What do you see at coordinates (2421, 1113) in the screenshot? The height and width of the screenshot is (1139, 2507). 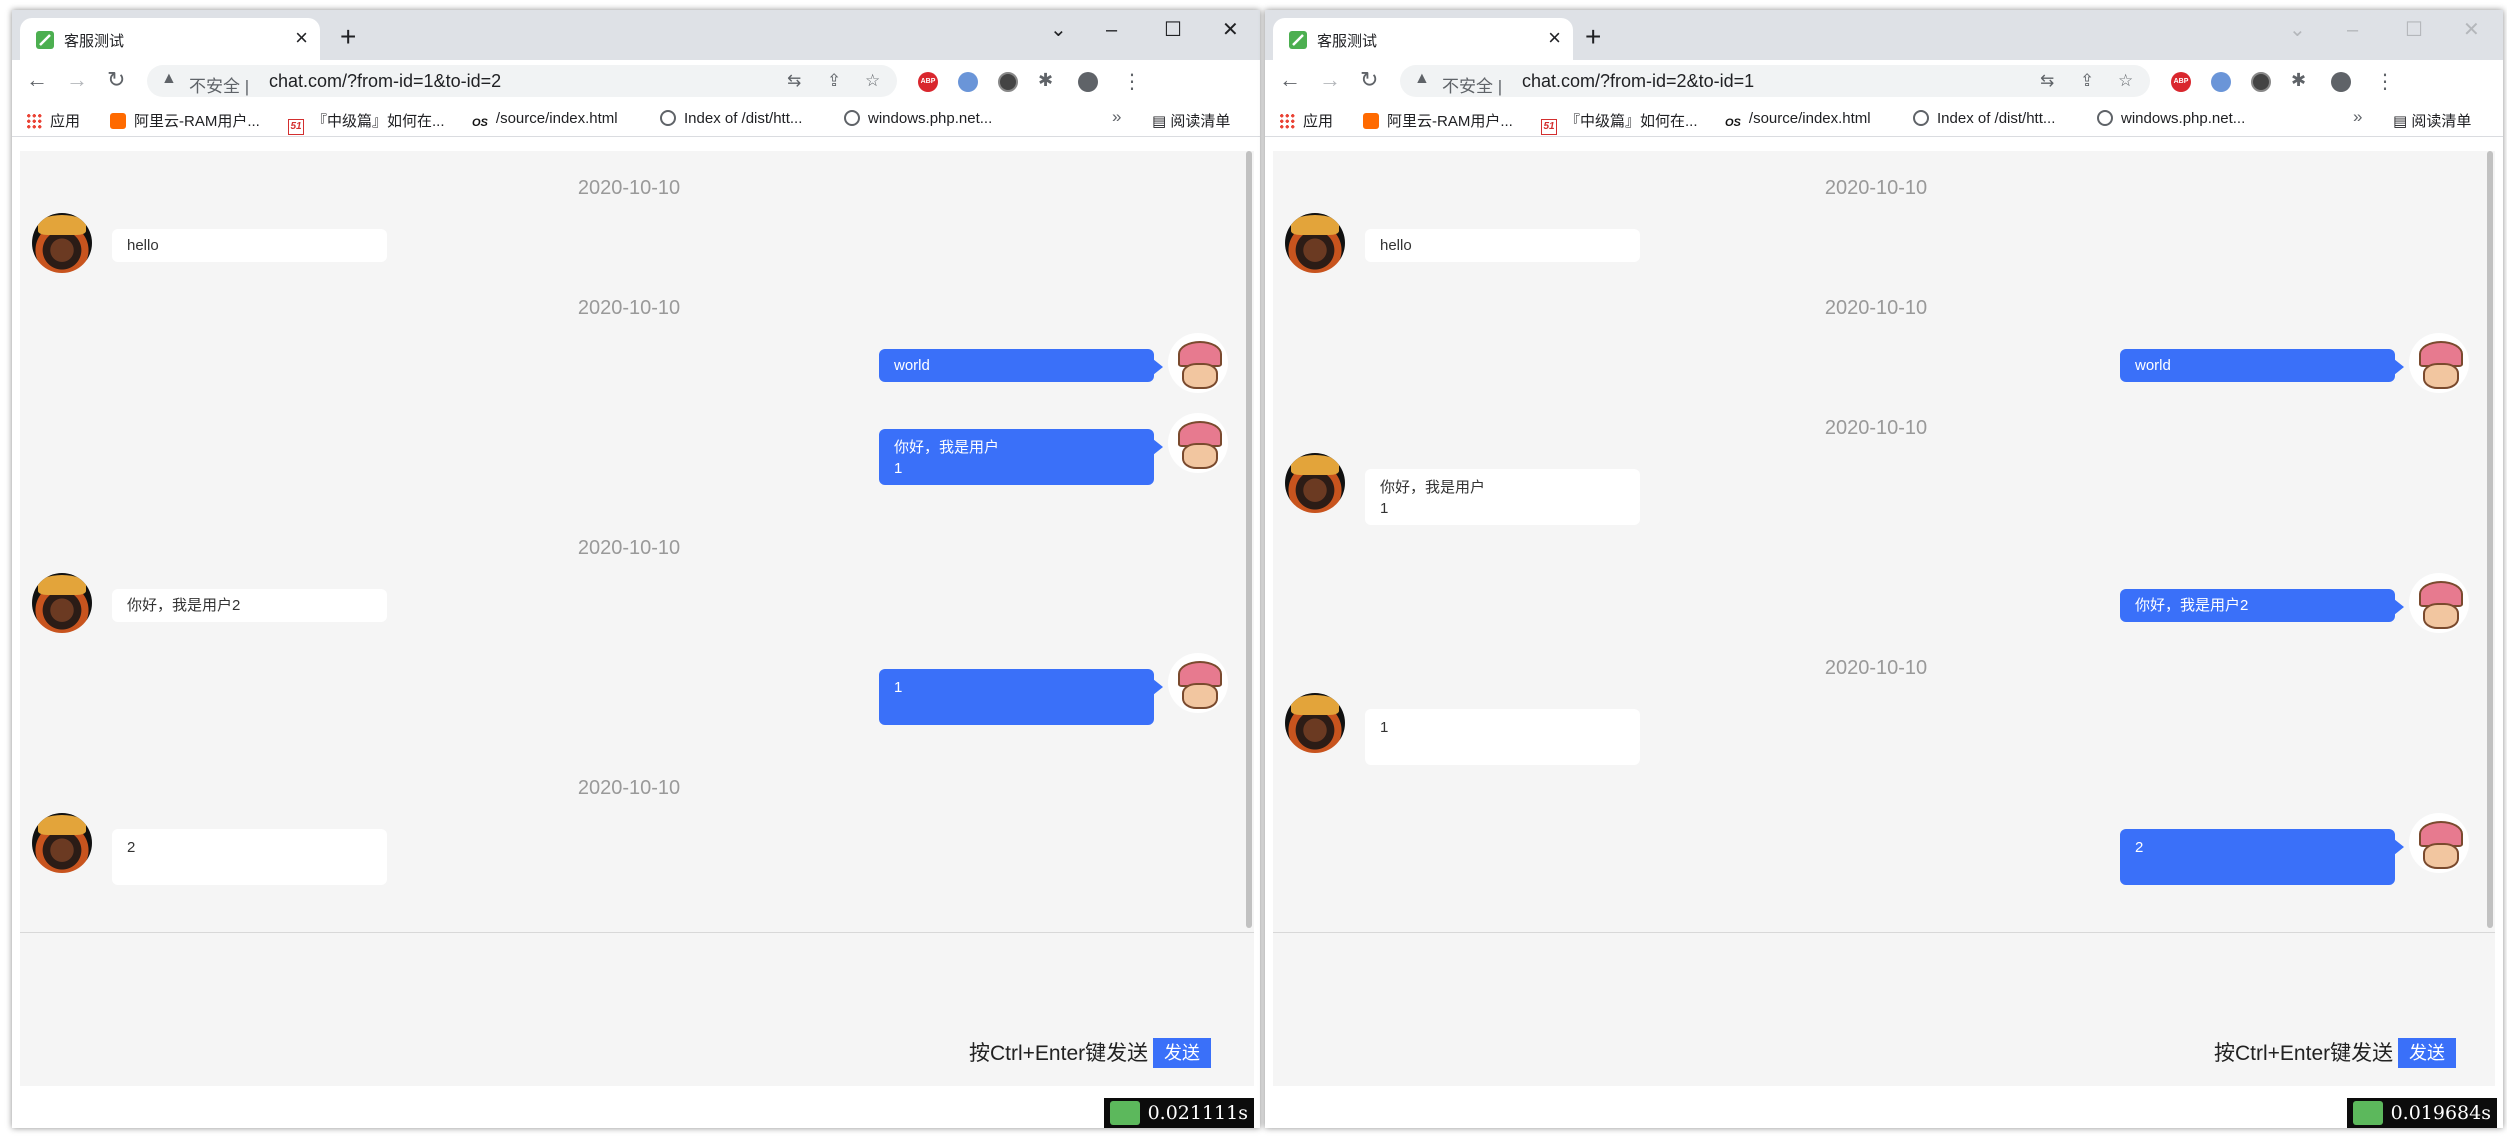 I see `timer-badge: 0.019684s` at bounding box center [2421, 1113].